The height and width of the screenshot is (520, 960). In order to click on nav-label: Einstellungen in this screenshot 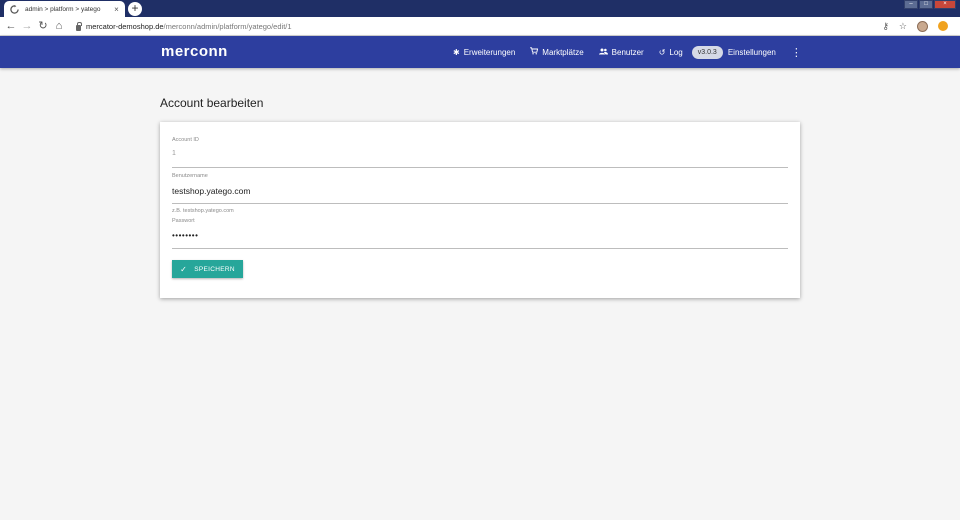, I will do `click(751, 52)`.